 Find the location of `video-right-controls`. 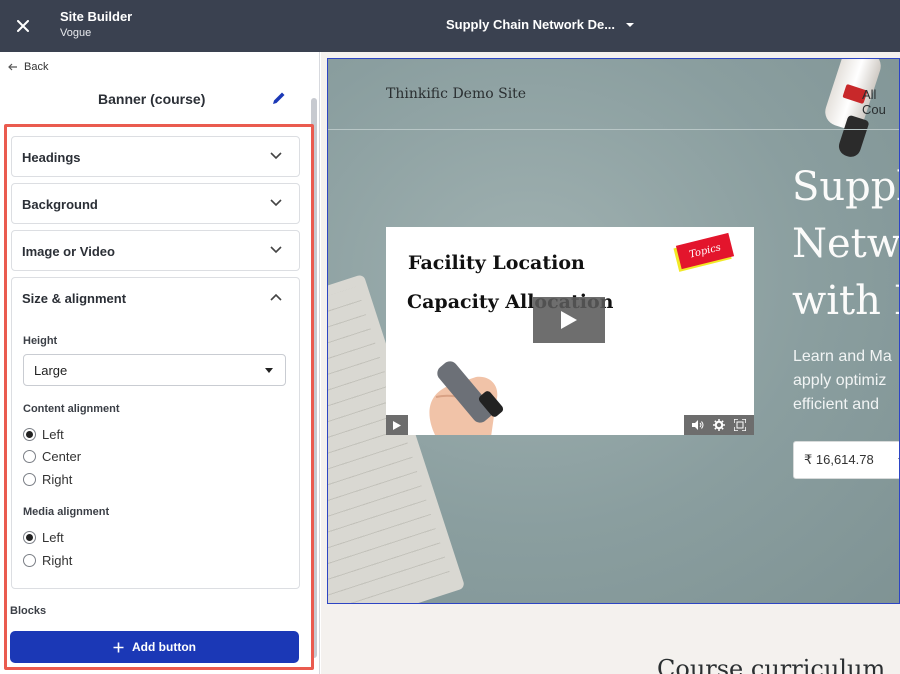

video-right-controls is located at coordinates (719, 425).